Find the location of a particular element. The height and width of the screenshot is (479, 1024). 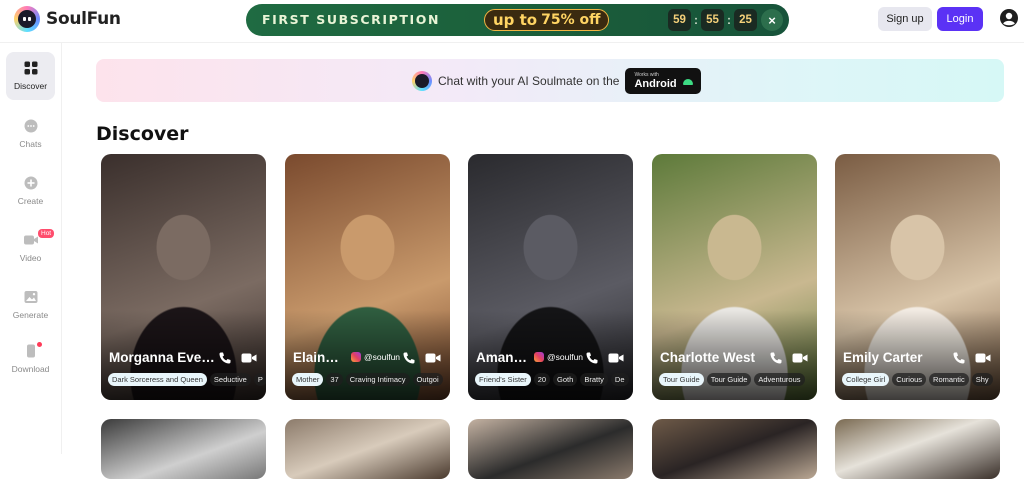

sidebar-item-label: Chats is located at coordinates (30, 144).